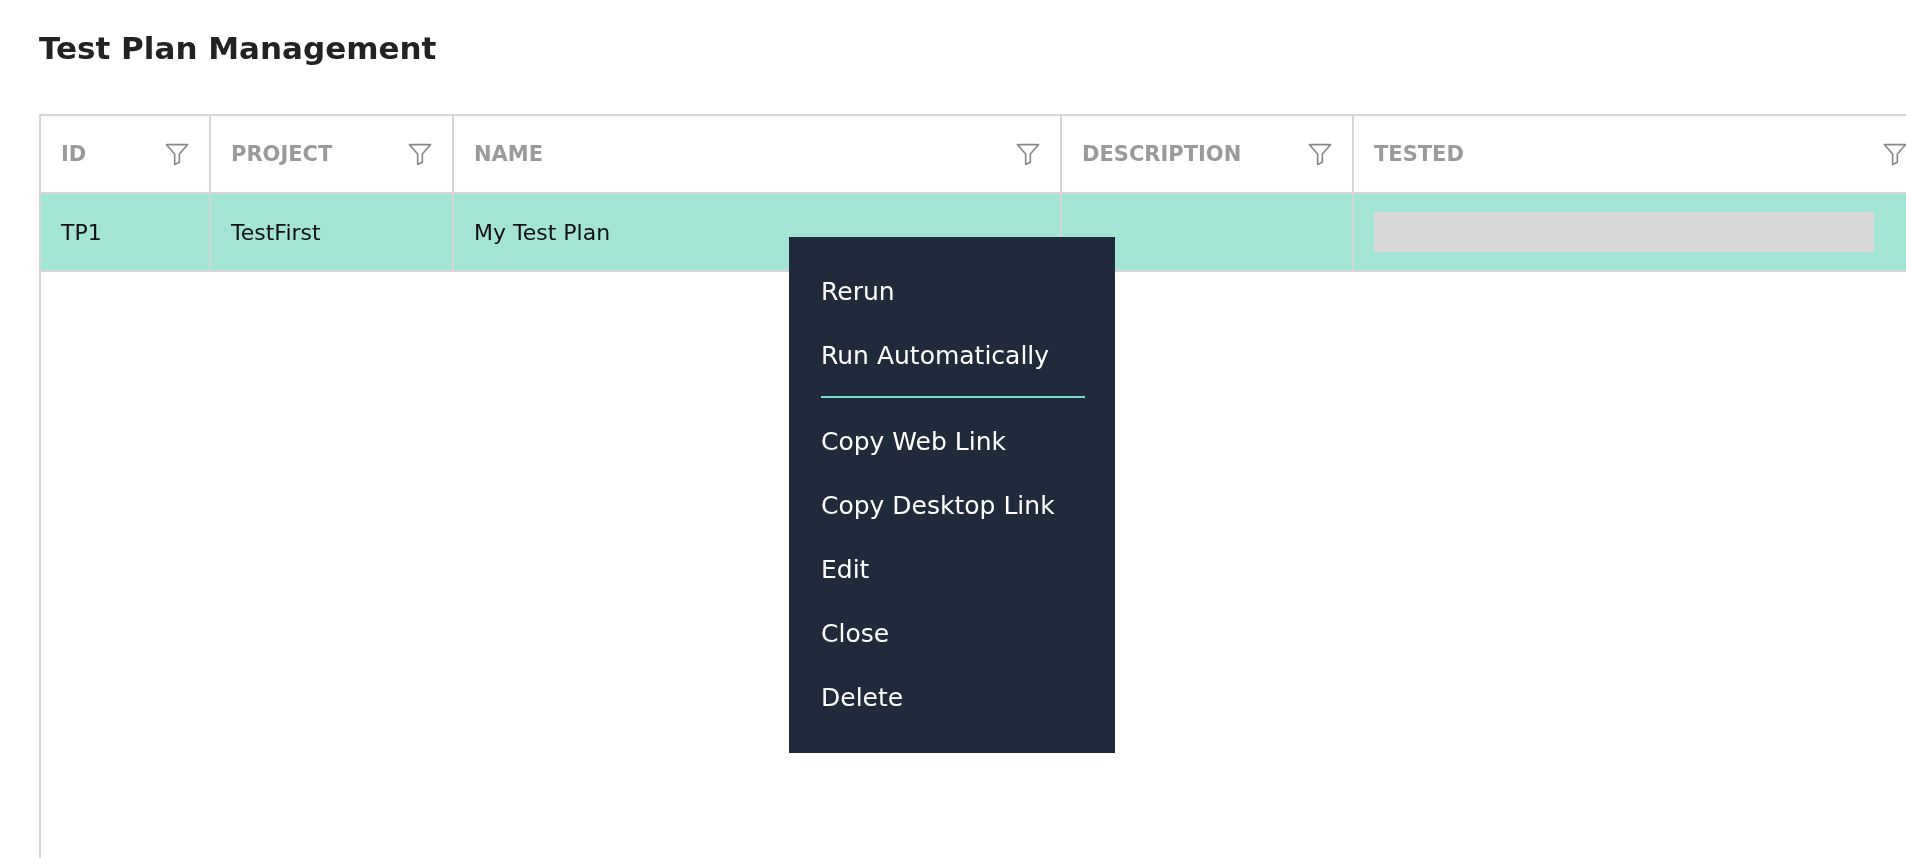 The height and width of the screenshot is (858, 1906). I want to click on column-label: NAME, so click(509, 154).